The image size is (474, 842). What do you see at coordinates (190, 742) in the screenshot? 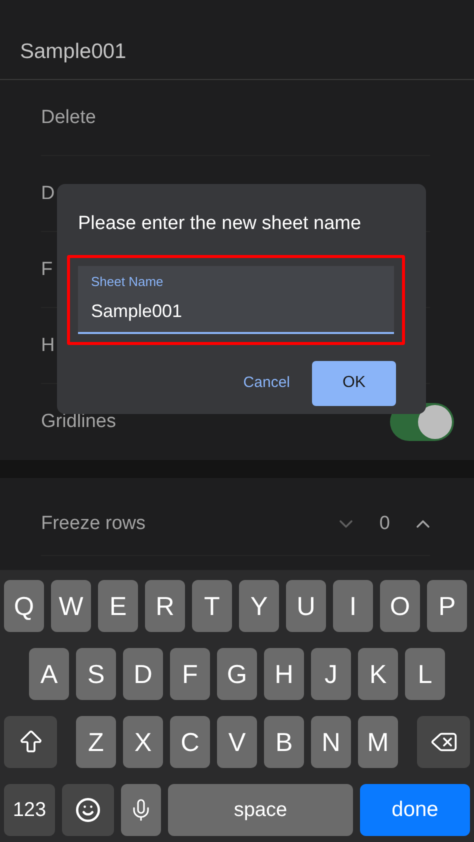
I see `keyboard-key: C` at bounding box center [190, 742].